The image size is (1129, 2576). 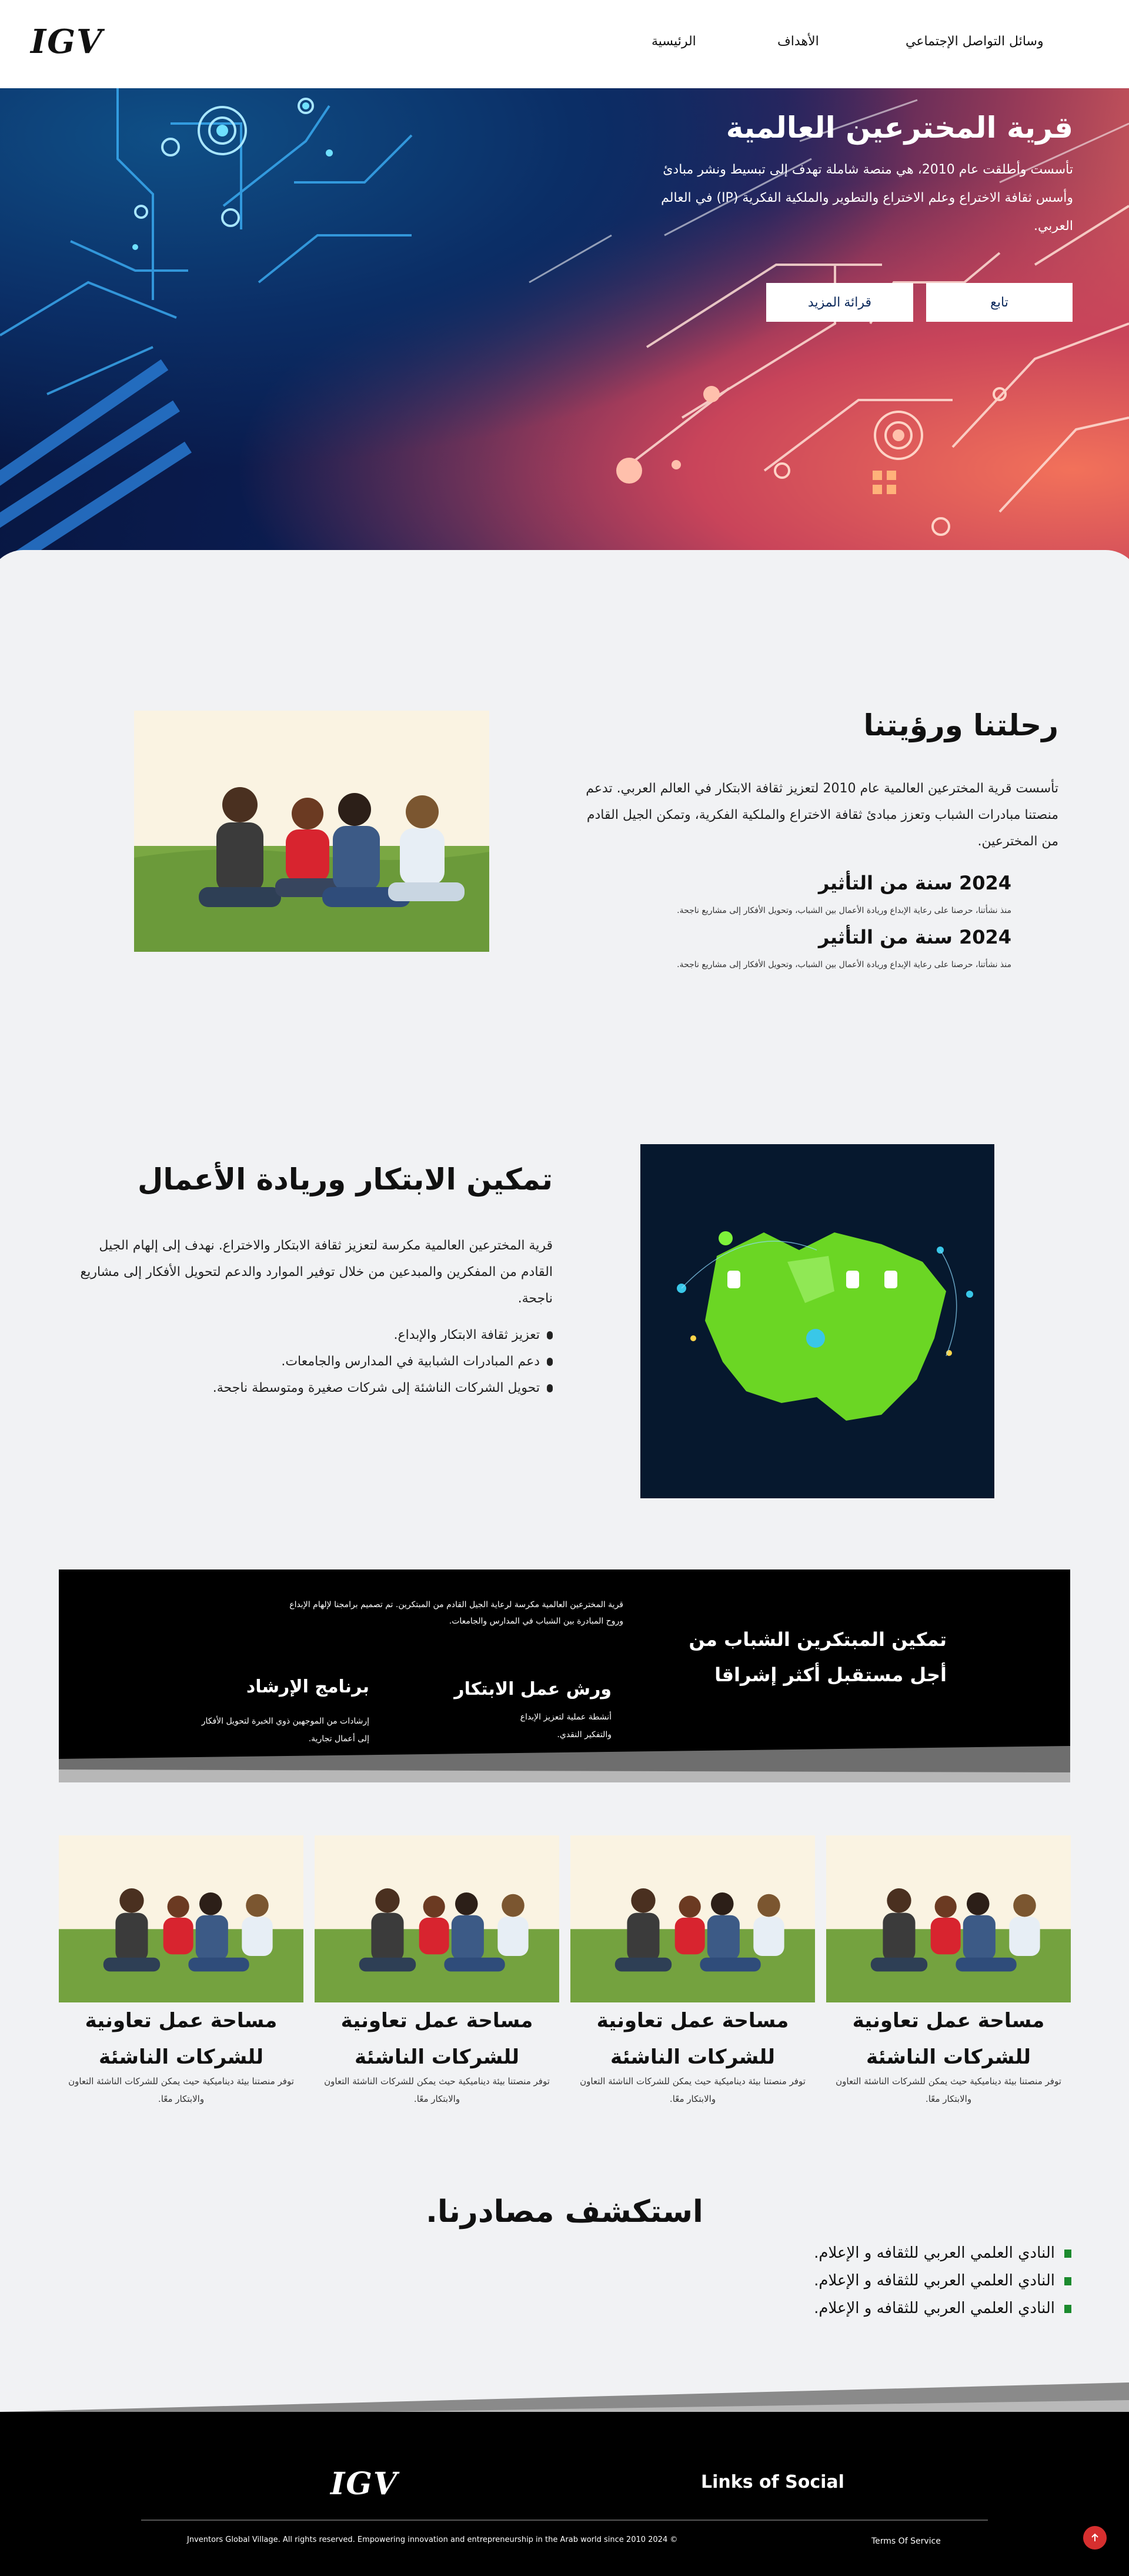 I want to click on team-photo, so click(x=311, y=832).